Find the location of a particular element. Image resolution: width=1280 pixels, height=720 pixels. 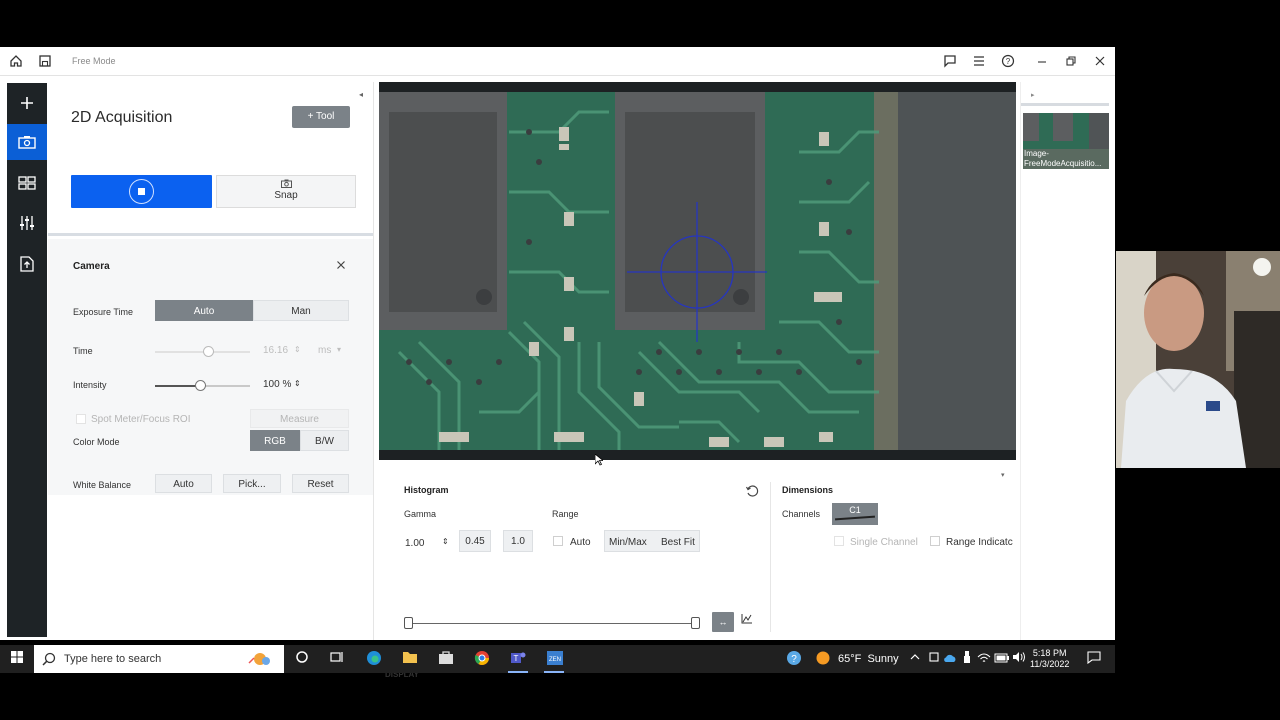

gamma-045-button: 0.45 is located at coordinates (475, 541).